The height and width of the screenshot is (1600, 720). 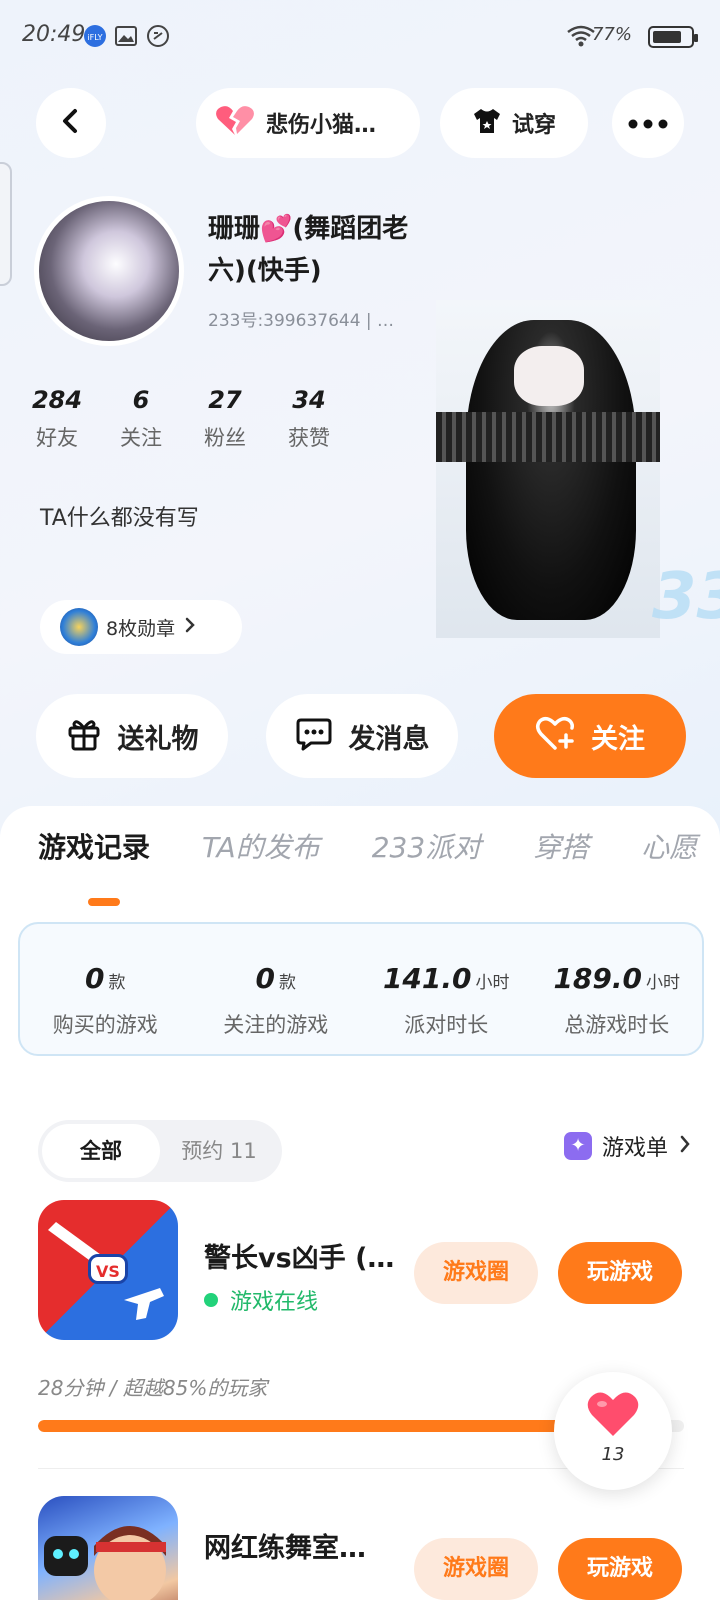 I want to click on broken-heart-icon, so click(x=235, y=123).